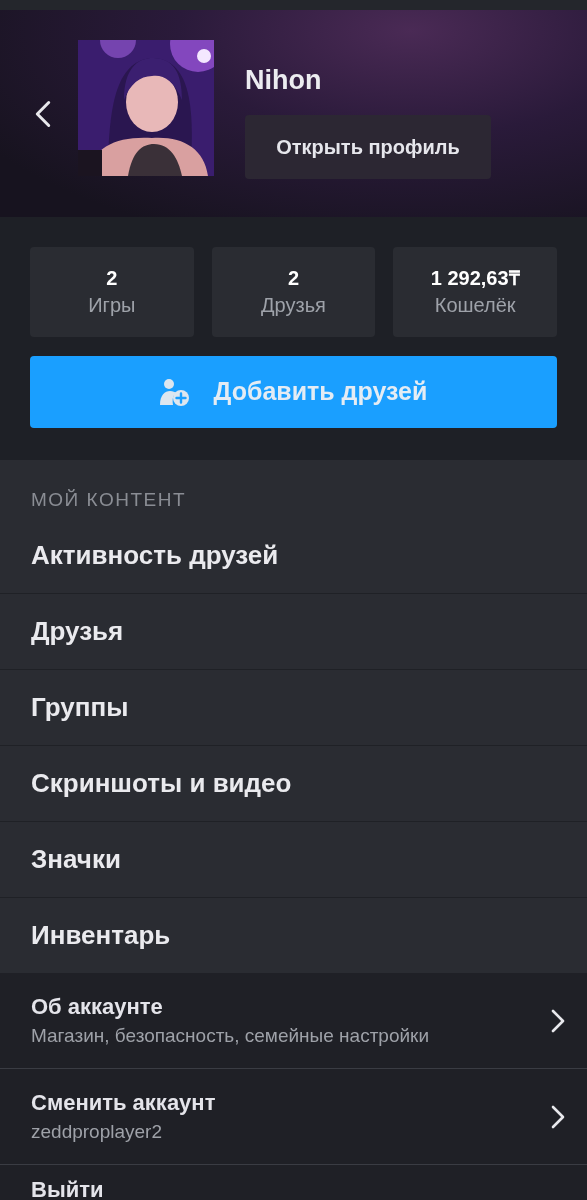  I want to click on menu-item: Скриншоты и видео, so click(293, 783).